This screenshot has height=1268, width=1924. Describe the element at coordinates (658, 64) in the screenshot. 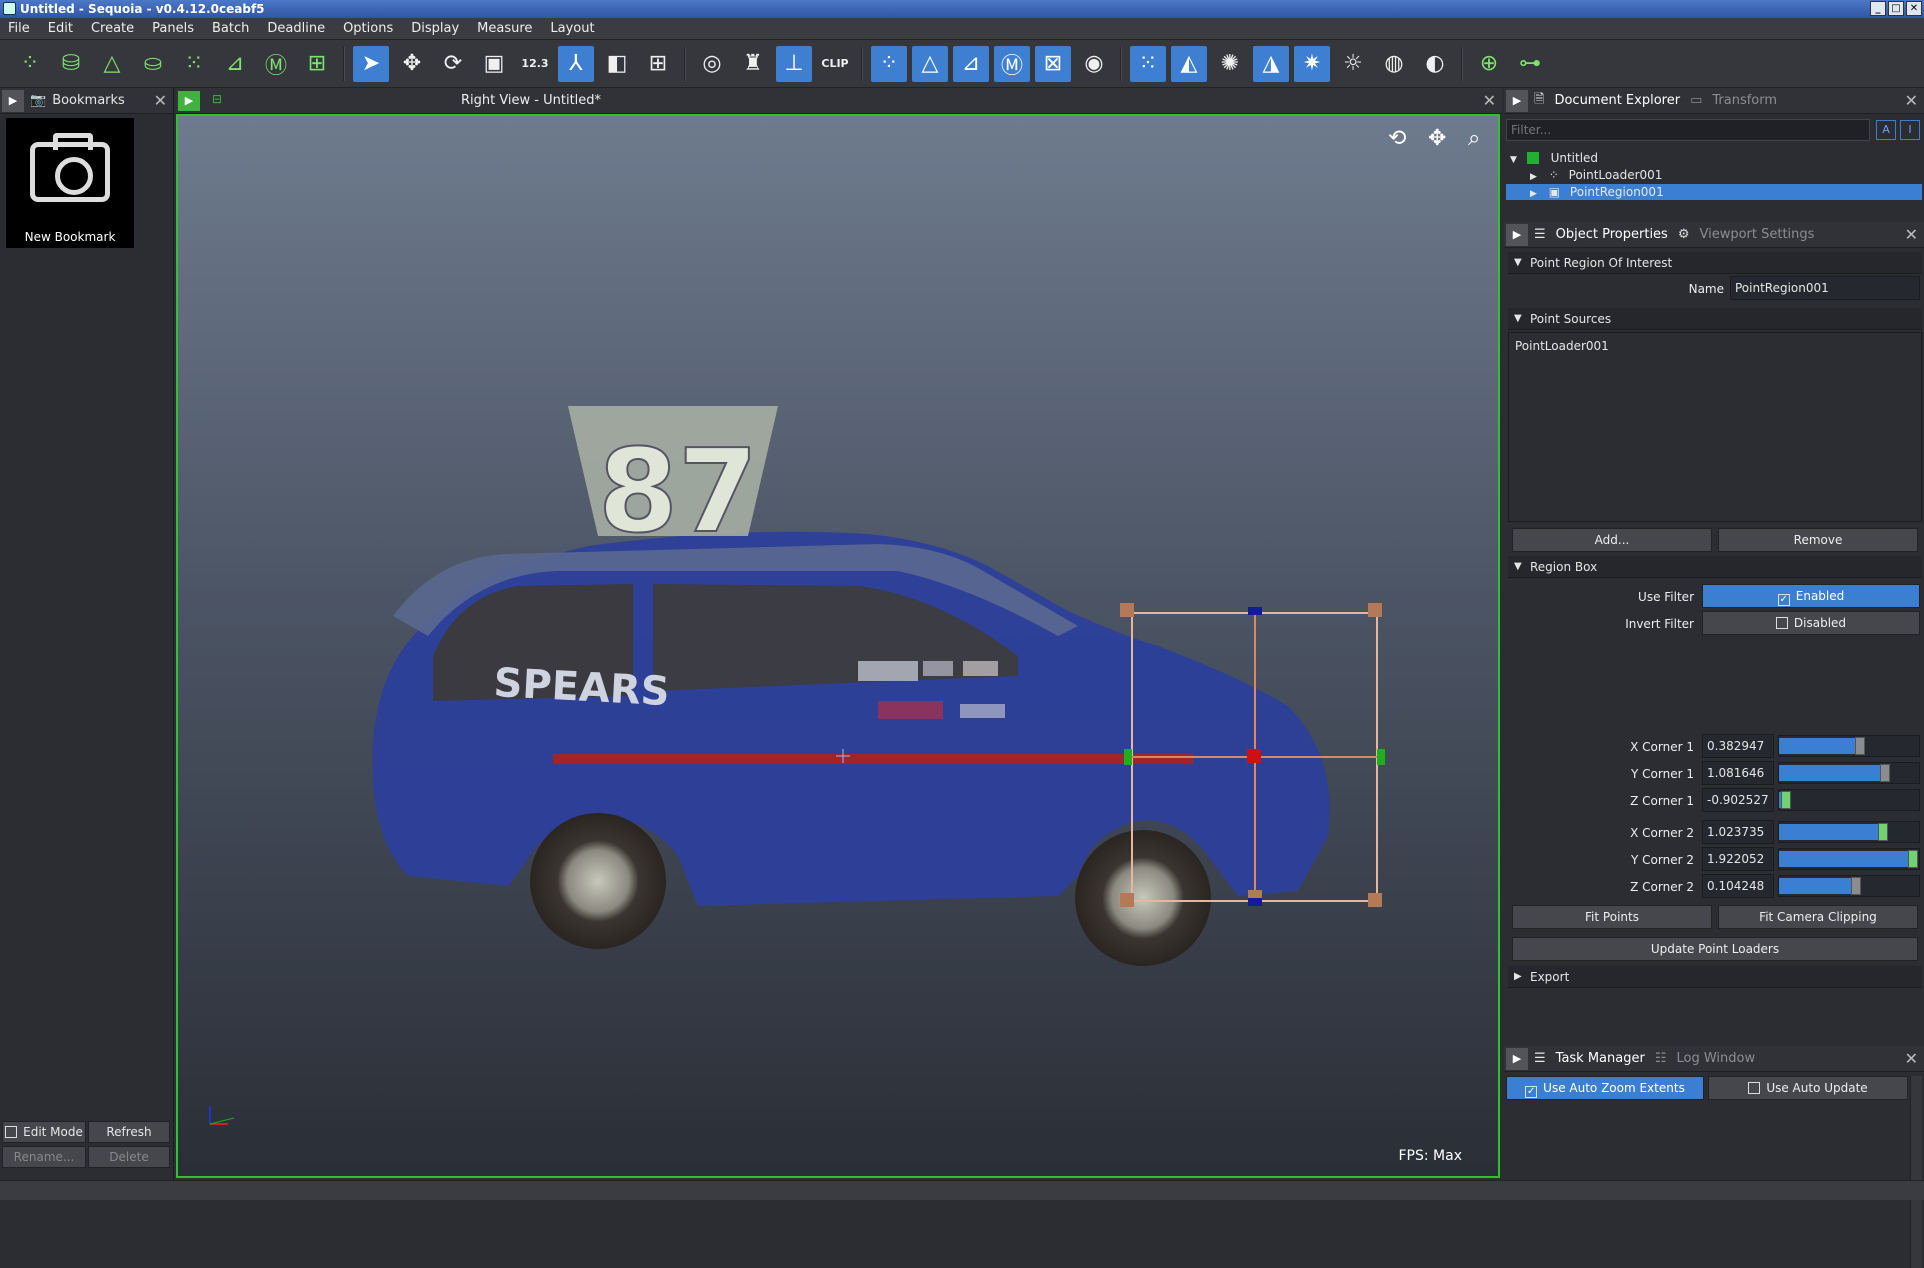

I see `grid-view-icon: ⊞` at that location.